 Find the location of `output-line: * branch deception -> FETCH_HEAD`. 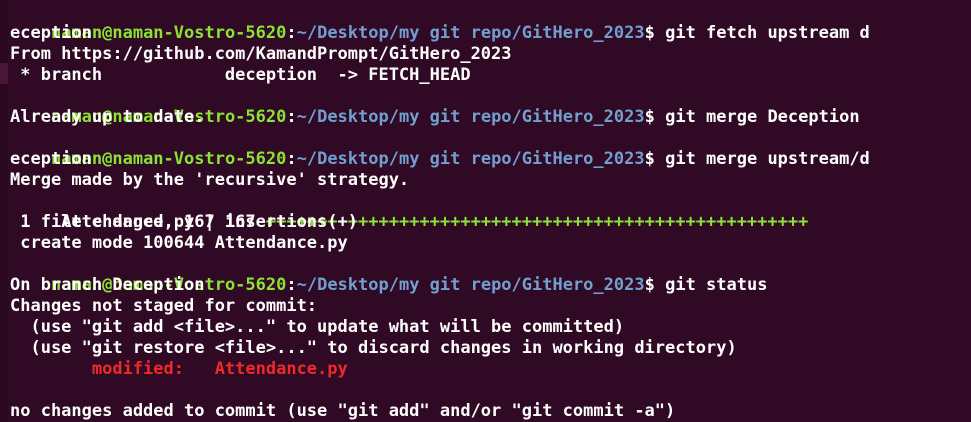

output-line: * branch deception -> FETCH_HEAD is located at coordinates (240, 75).